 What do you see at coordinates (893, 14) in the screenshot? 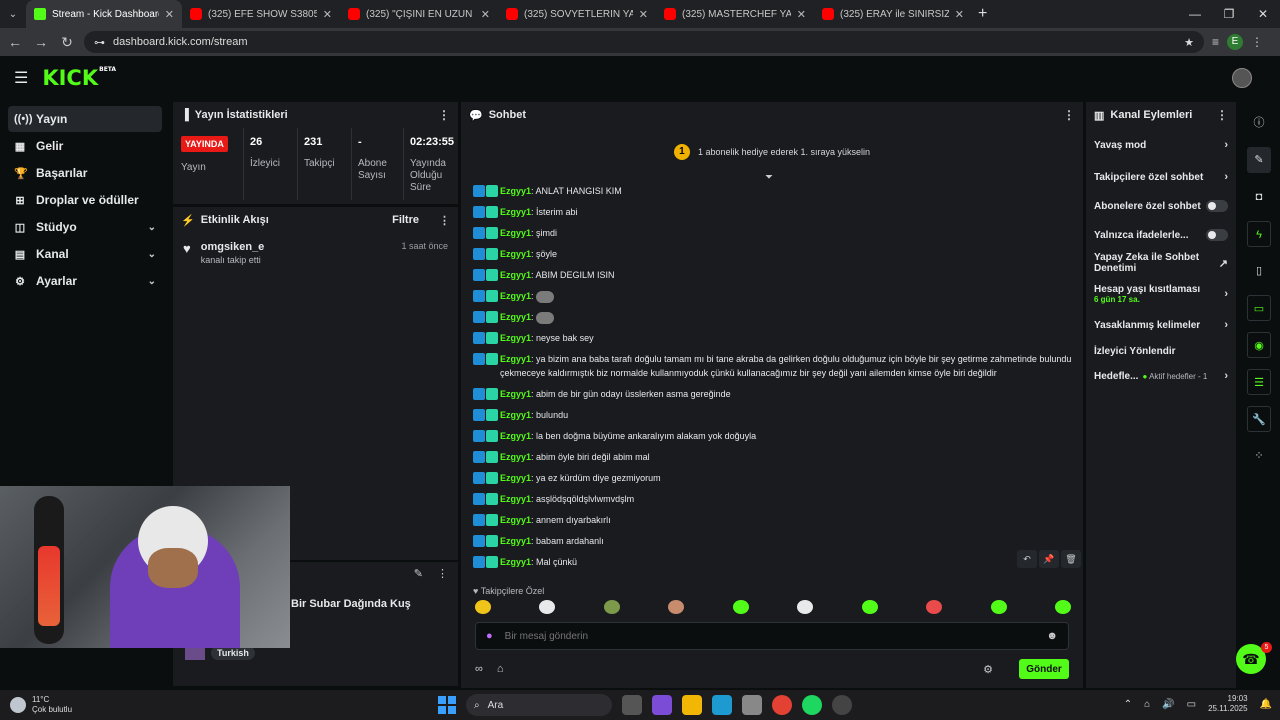
I see `browser-tab: (325) ERAY ile SINIRSIZ YEMEK ✕` at bounding box center [893, 14].